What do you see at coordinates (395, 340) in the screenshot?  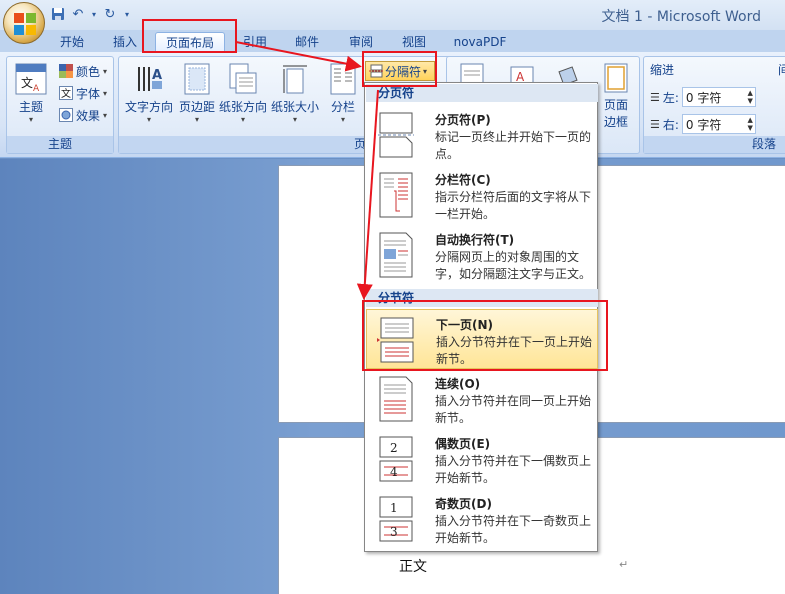 I see `next-page-section-icon` at bounding box center [395, 340].